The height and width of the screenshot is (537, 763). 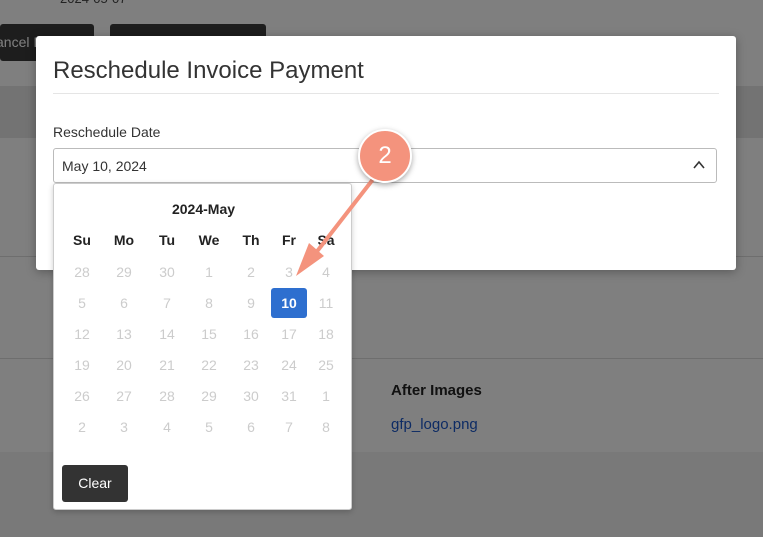 I want to click on weekday-header: Th, so click(x=251, y=240).